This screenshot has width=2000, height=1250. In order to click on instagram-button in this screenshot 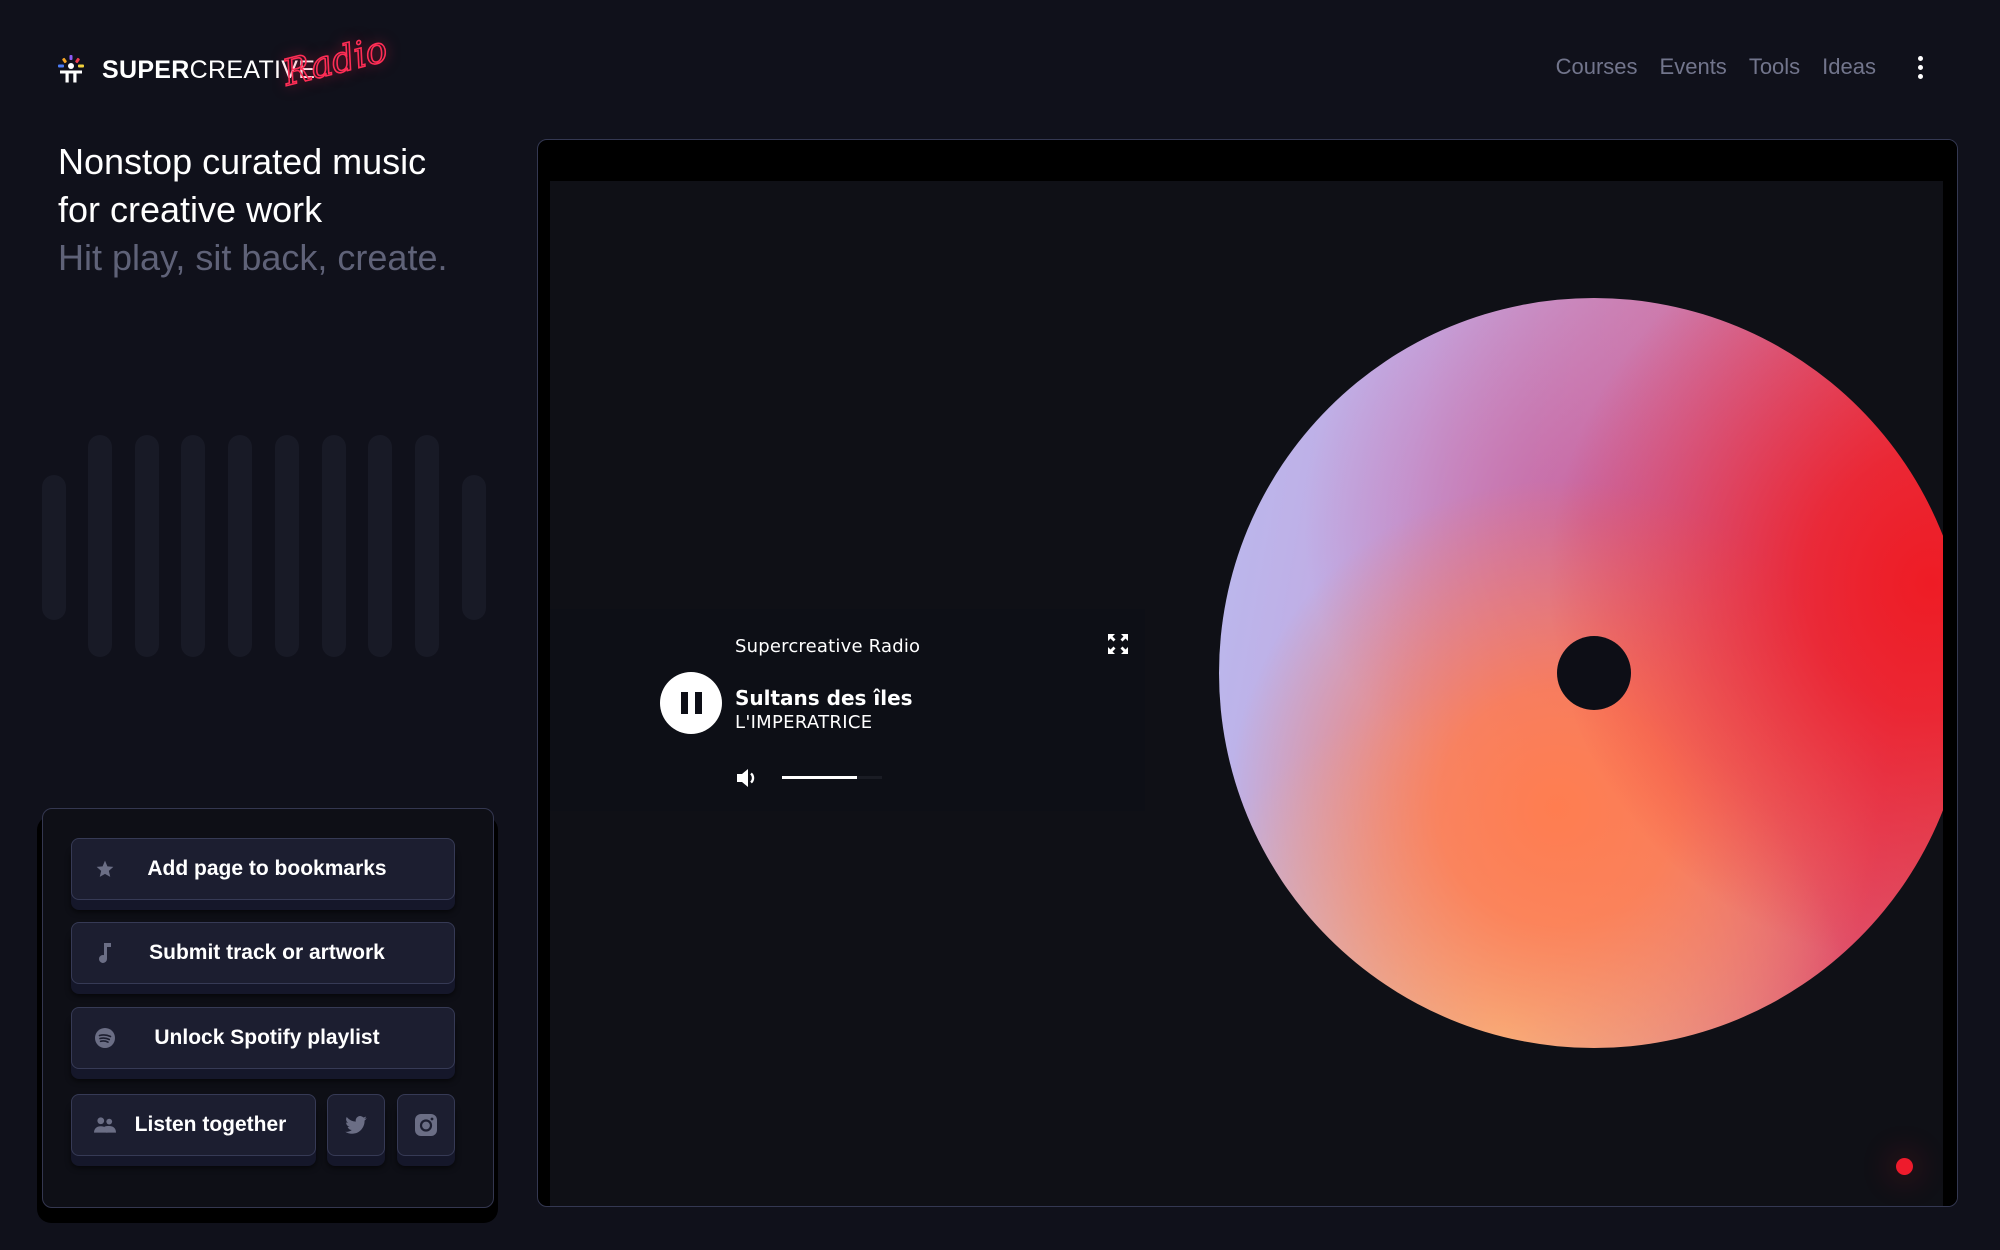, I will do `click(426, 1125)`.